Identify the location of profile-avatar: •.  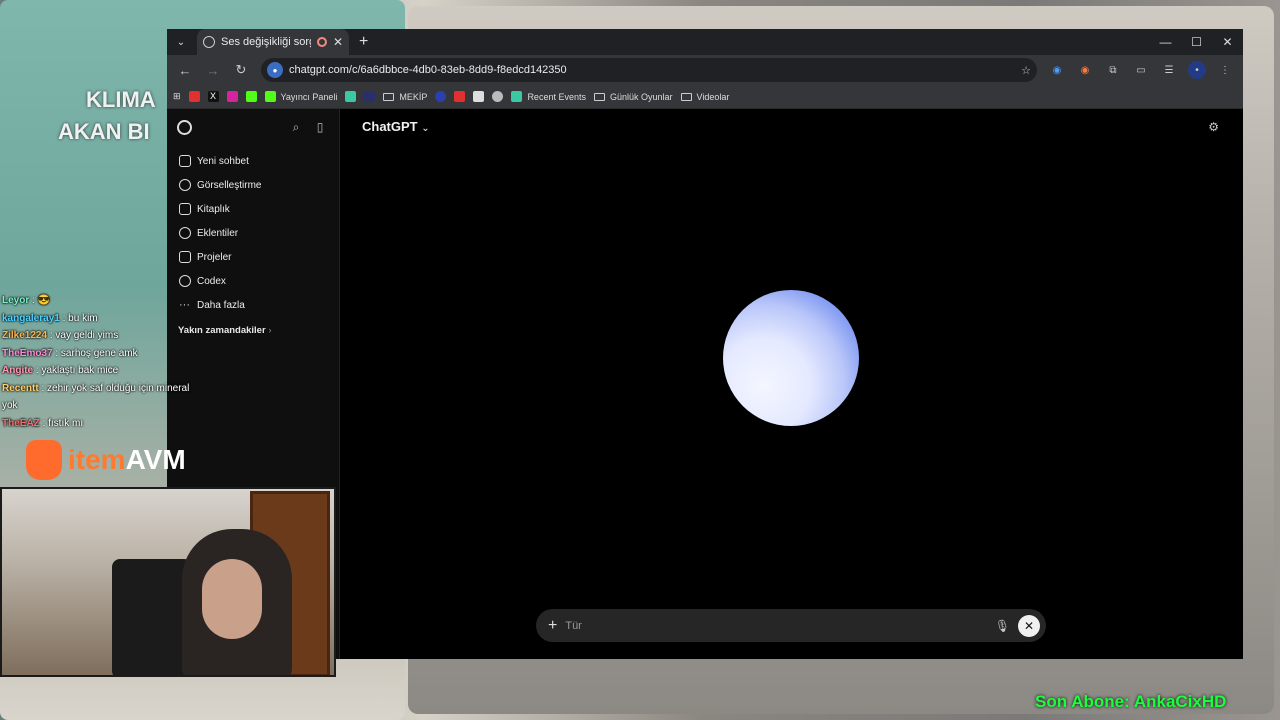
(1197, 70).